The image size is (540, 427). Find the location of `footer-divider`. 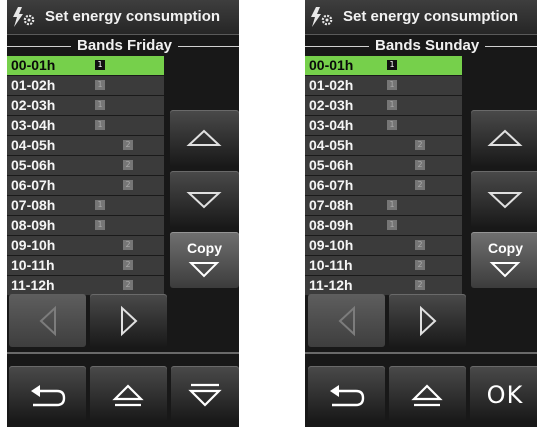

footer-divider is located at coordinates (123, 353).